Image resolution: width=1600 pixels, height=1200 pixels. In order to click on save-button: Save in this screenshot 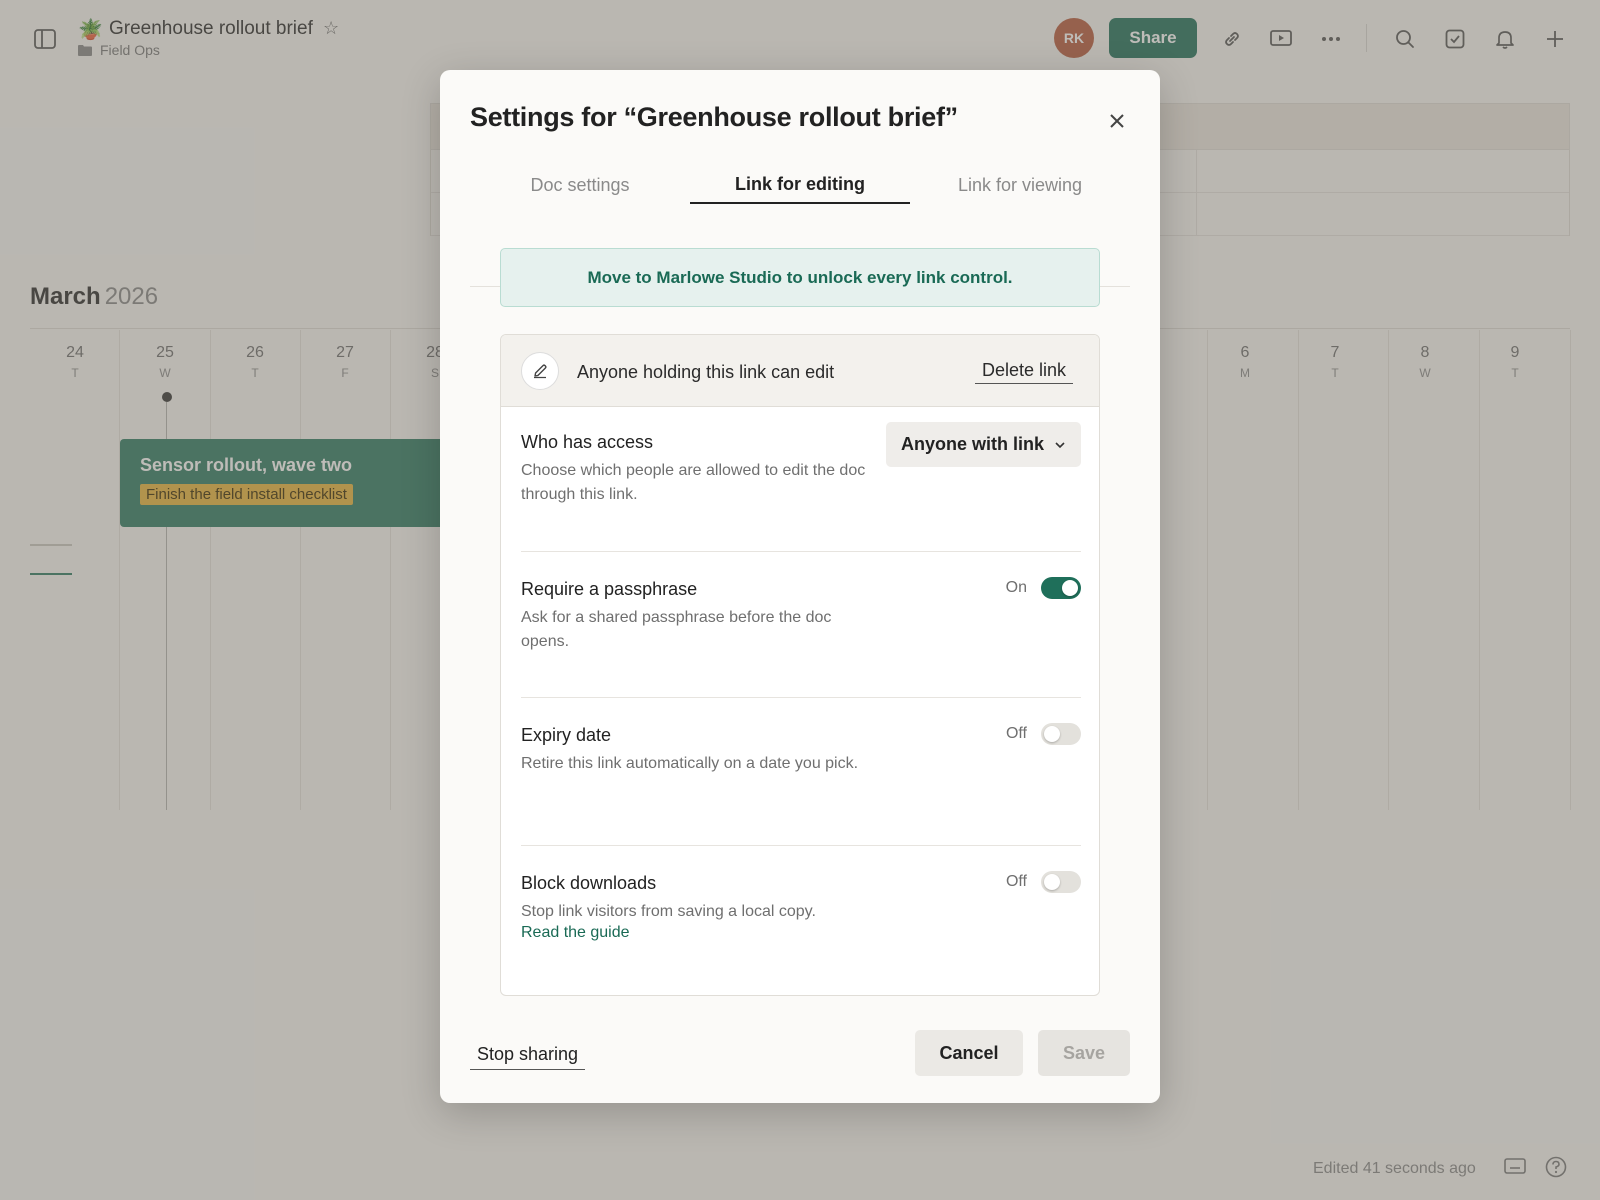, I will do `click(1084, 1053)`.